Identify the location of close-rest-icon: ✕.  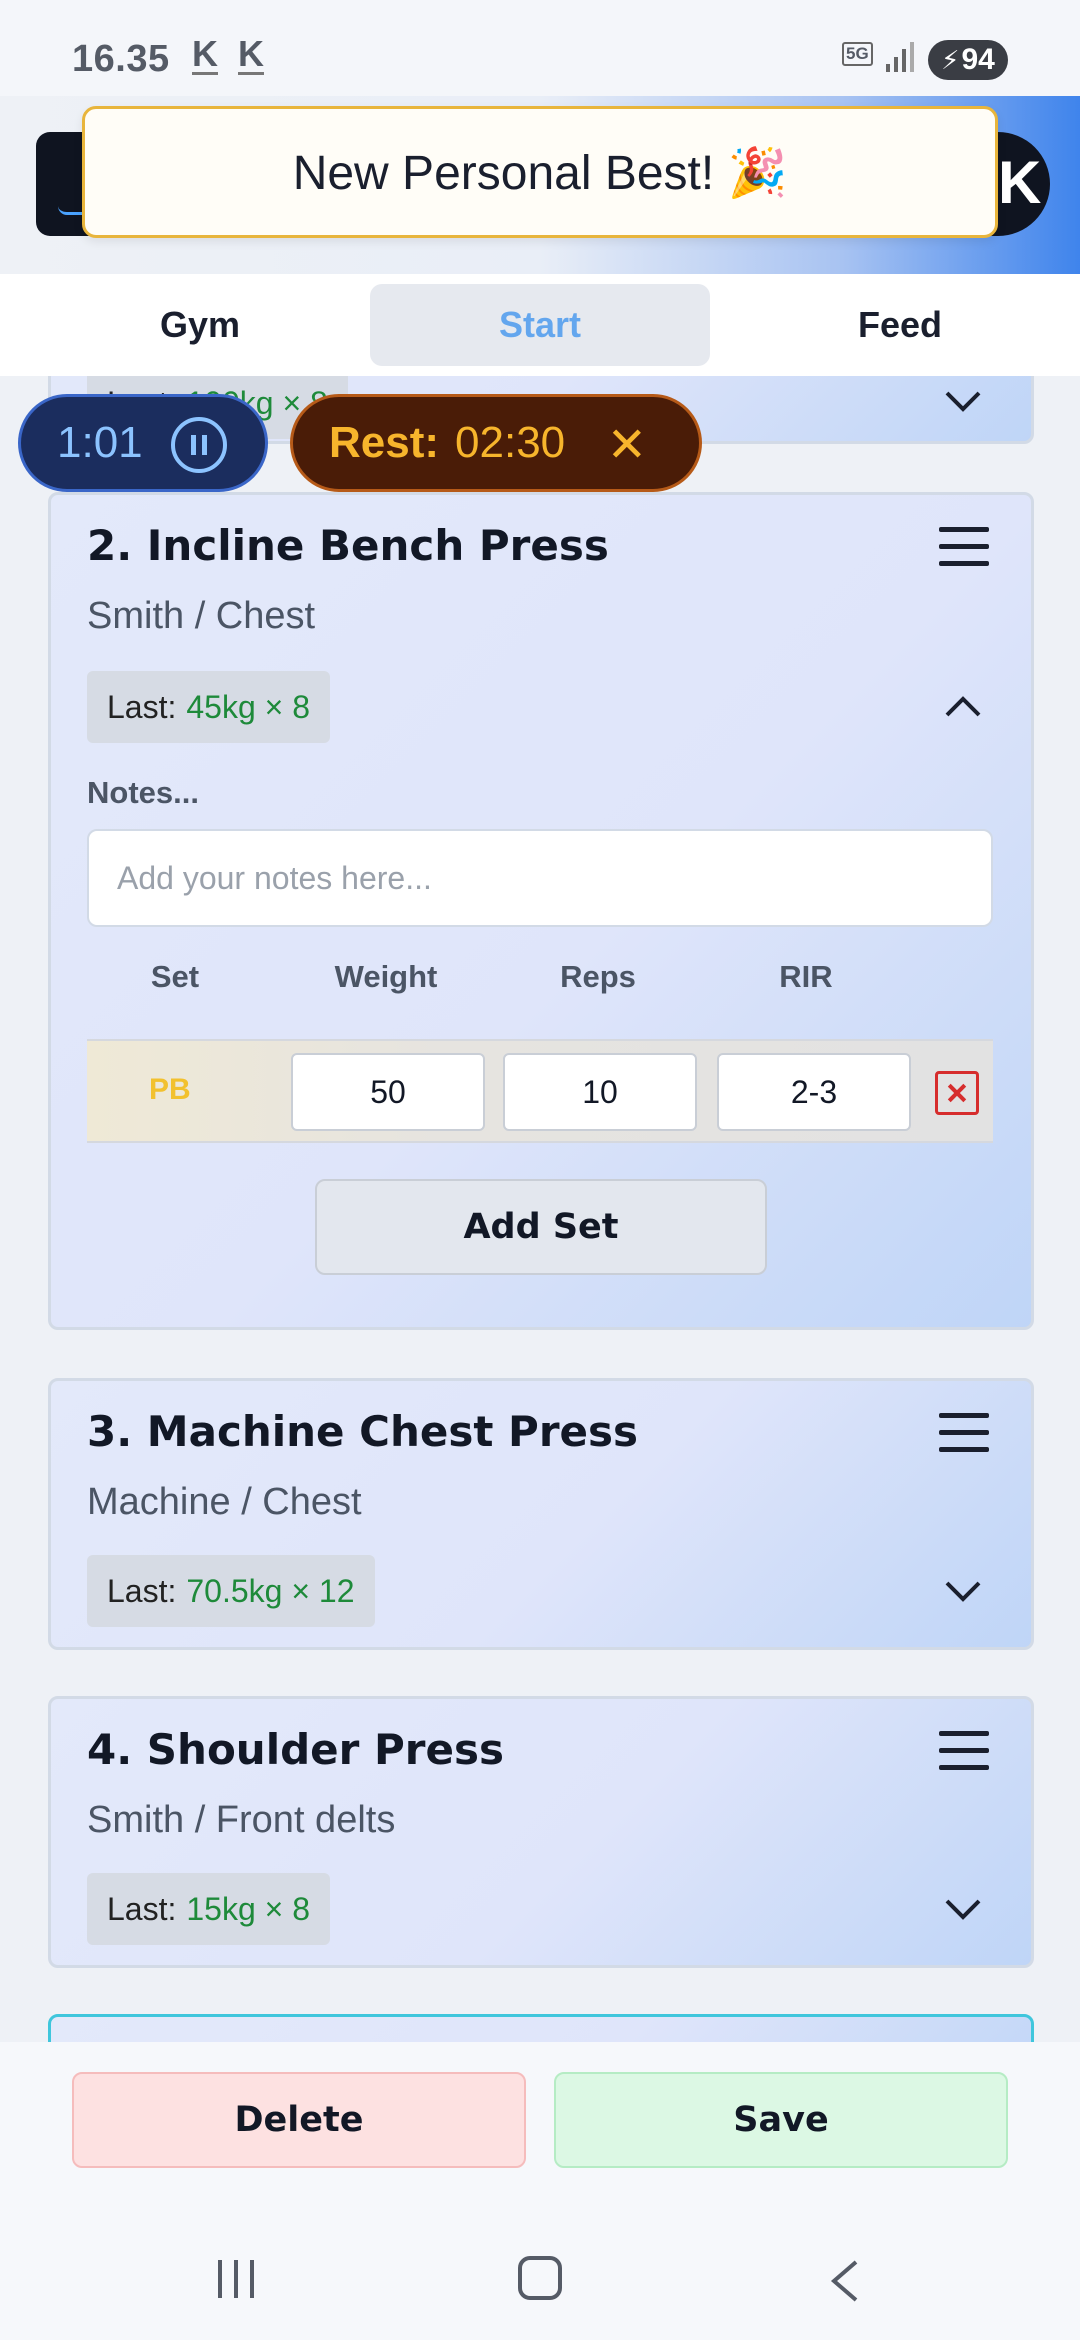
(627, 445).